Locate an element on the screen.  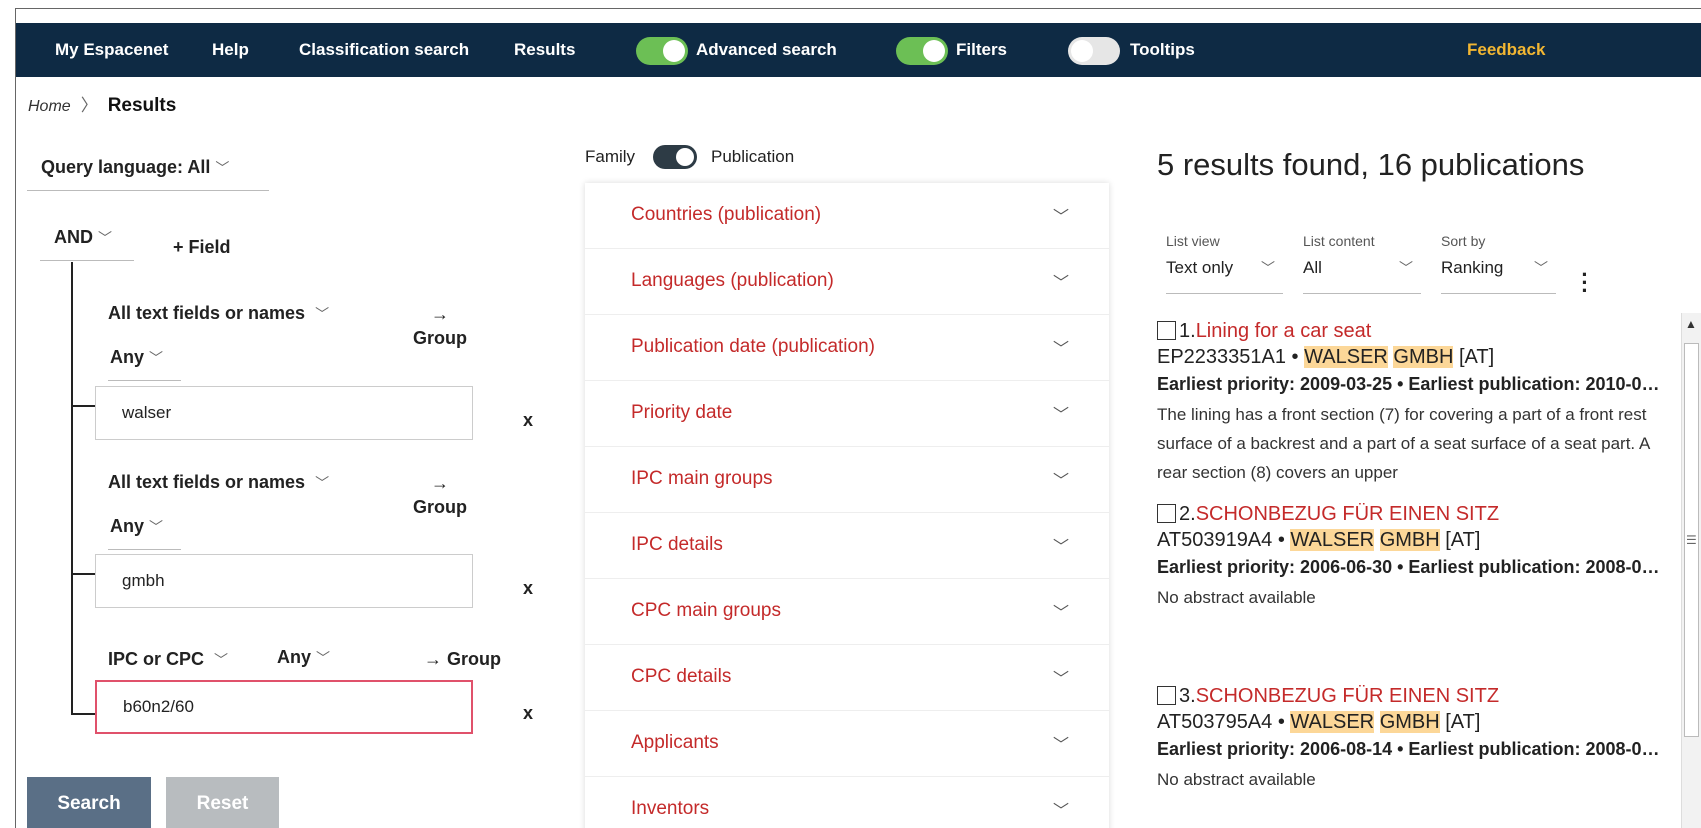
result-title-link: Lining for a car seat is located at coordinates (1284, 331).